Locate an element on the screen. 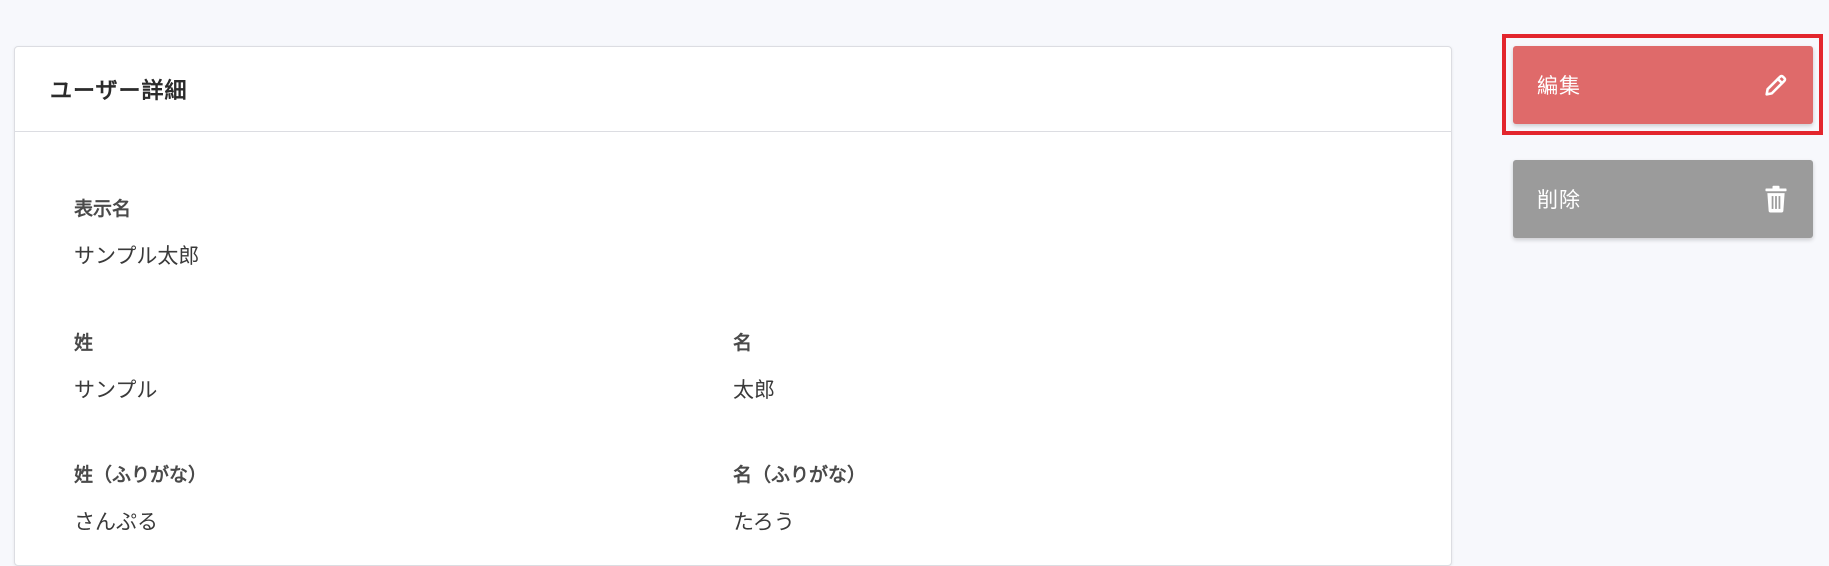 This screenshot has height=566, width=1829. last-name-kana-label: 姓（ふりがな） is located at coordinates (141, 475).